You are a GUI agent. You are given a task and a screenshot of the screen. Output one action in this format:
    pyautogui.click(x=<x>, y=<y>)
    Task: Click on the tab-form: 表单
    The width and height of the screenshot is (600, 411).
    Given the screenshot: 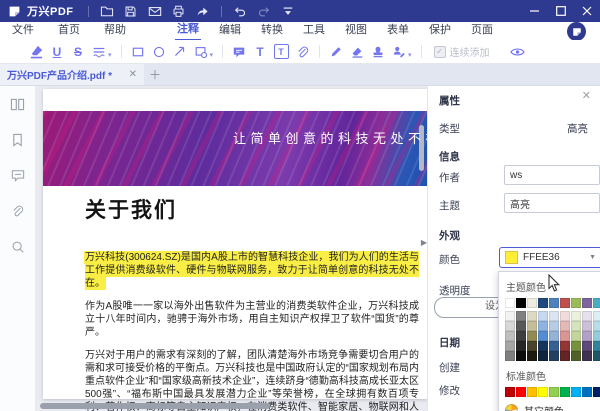 What is the action you would take?
    pyautogui.click(x=398, y=31)
    